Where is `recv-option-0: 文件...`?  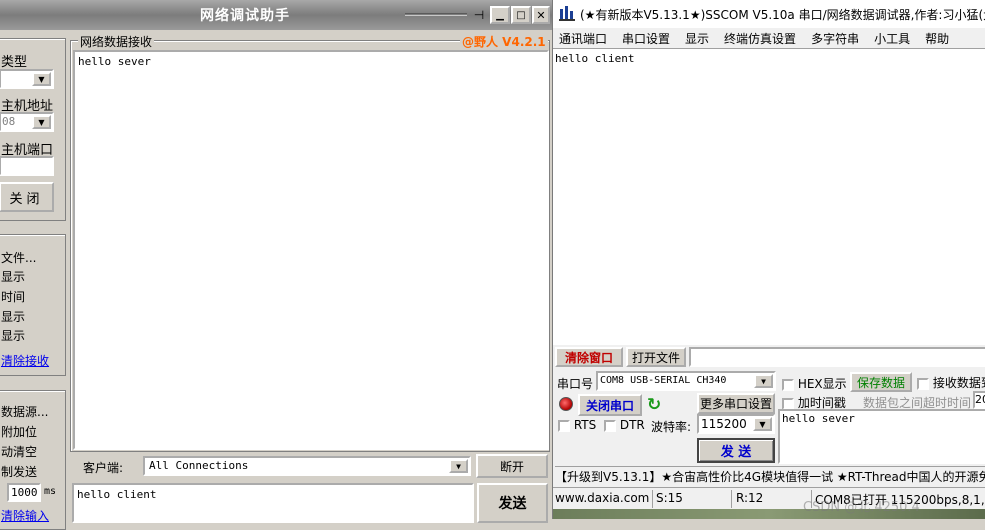
recv-option-0: 文件... is located at coordinates (18, 257).